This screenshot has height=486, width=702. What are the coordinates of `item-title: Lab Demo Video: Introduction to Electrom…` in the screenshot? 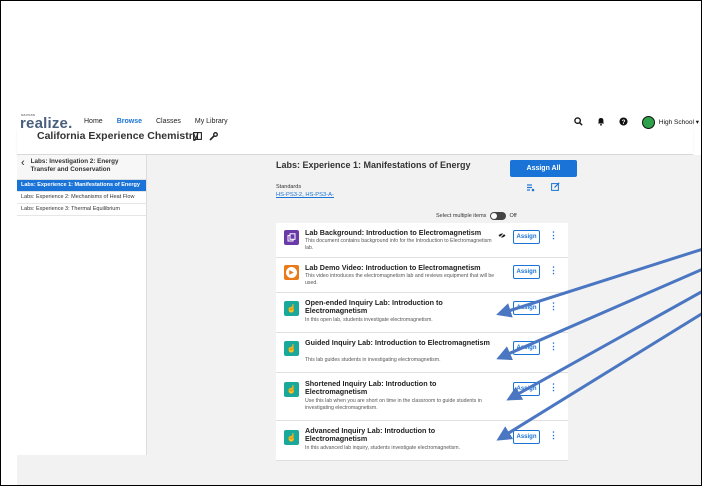 It's located at (400, 267).